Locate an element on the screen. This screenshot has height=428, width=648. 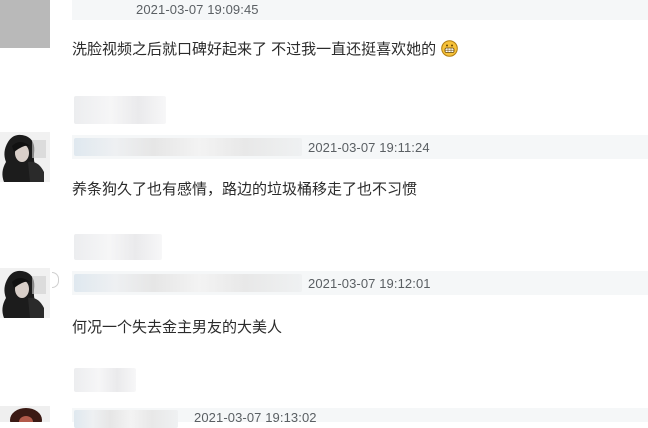
comment-timestamp: 2021-03-07 19:12:01 is located at coordinates (369, 283).